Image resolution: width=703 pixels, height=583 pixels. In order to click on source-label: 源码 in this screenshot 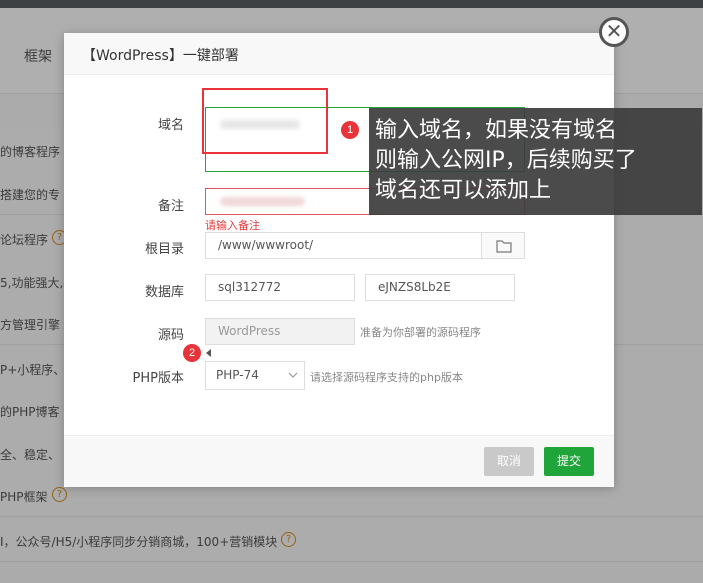, I will do `click(170, 335)`.